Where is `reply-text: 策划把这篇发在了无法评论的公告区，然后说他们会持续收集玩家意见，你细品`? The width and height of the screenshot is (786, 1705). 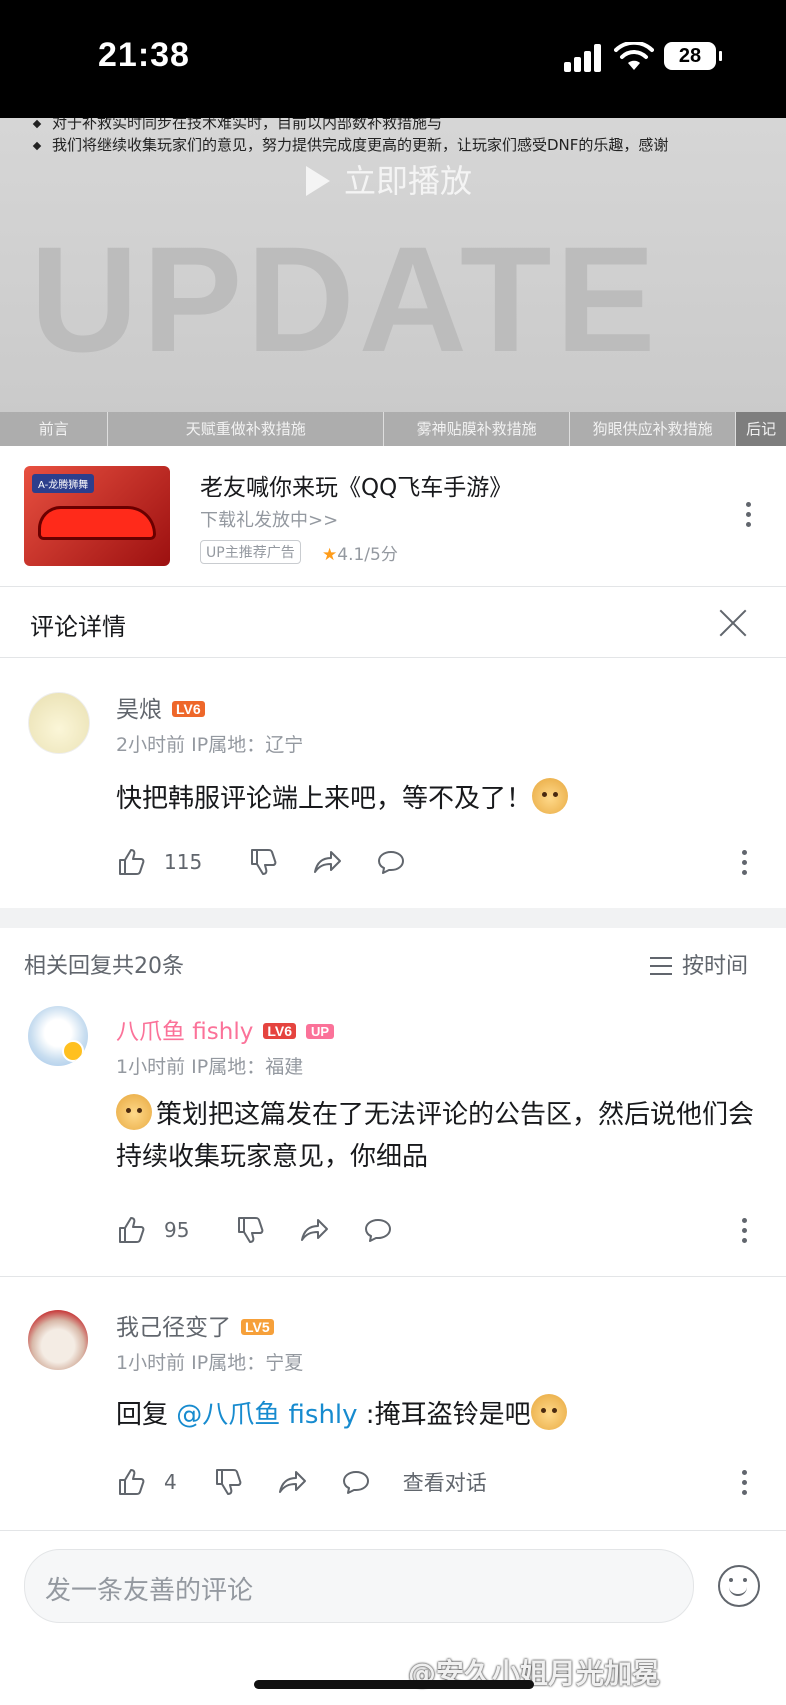
reply-text: 策划把这篇发在了无法评论的公告区，然后说他们会持续收集玩家意见，你细品 is located at coordinates (436, 1136).